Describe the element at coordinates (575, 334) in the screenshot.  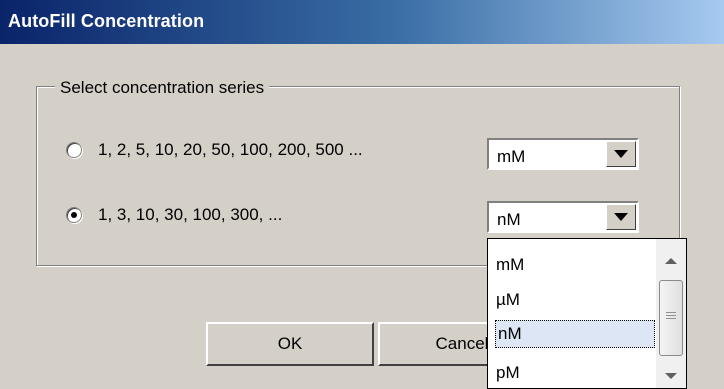
I see `dropdown-option-nm: nM` at that location.